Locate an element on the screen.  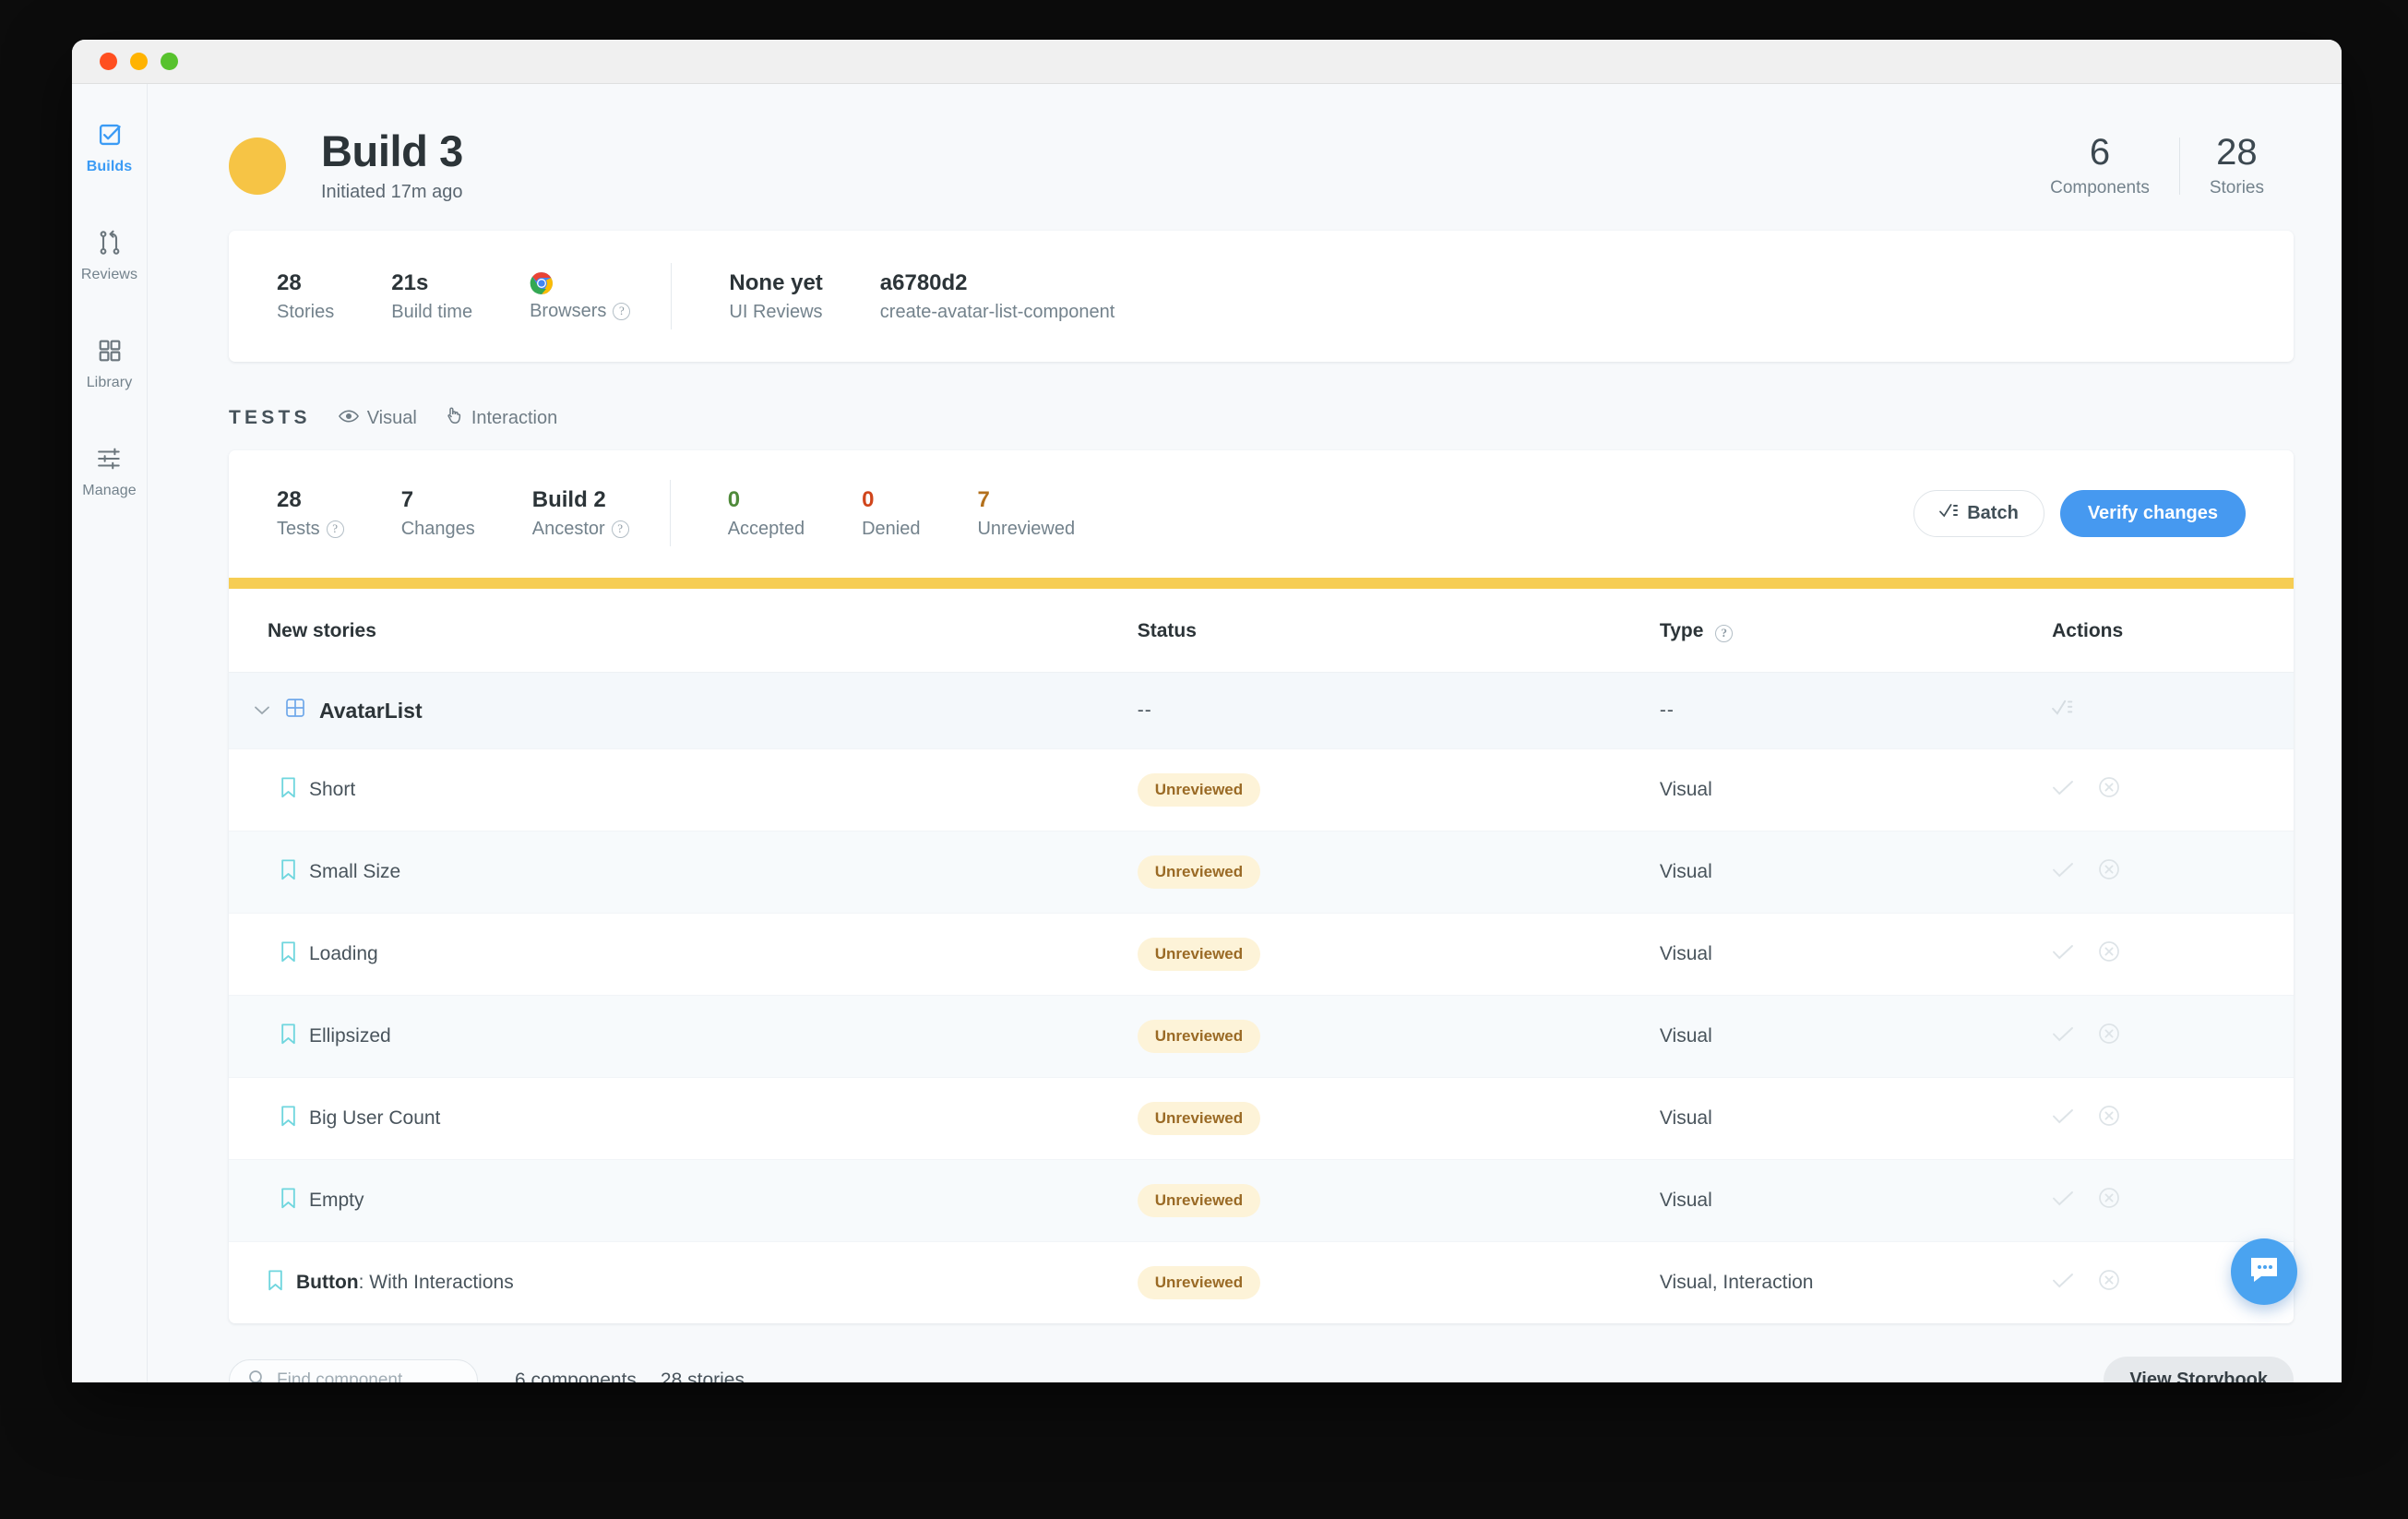
tests-stat-label: Ancestor ? is located at coordinates (580, 529).